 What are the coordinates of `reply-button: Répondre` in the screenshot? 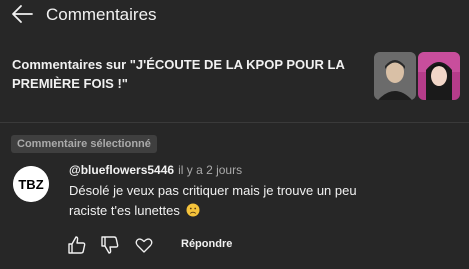 It's located at (206, 244).